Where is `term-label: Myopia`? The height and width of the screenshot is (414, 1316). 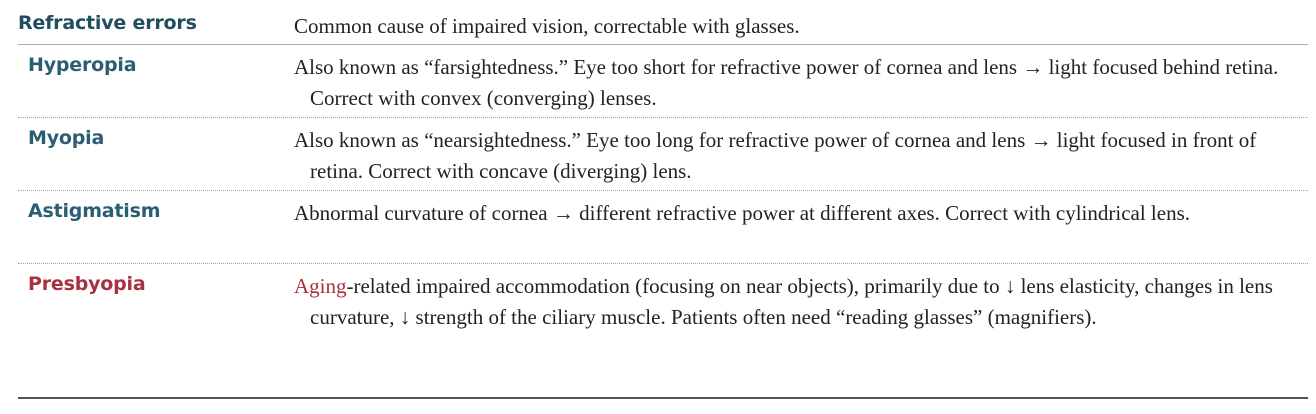
term-label: Myopia is located at coordinates (66, 138).